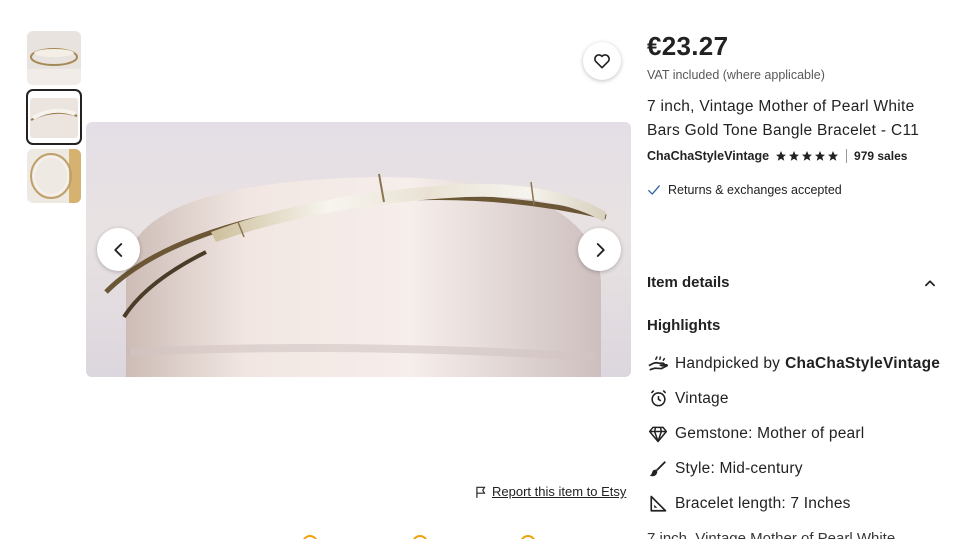 The width and height of the screenshot is (960, 539). Describe the element at coordinates (794, 398) in the screenshot. I see `highlight-vintage: Vintage` at that location.